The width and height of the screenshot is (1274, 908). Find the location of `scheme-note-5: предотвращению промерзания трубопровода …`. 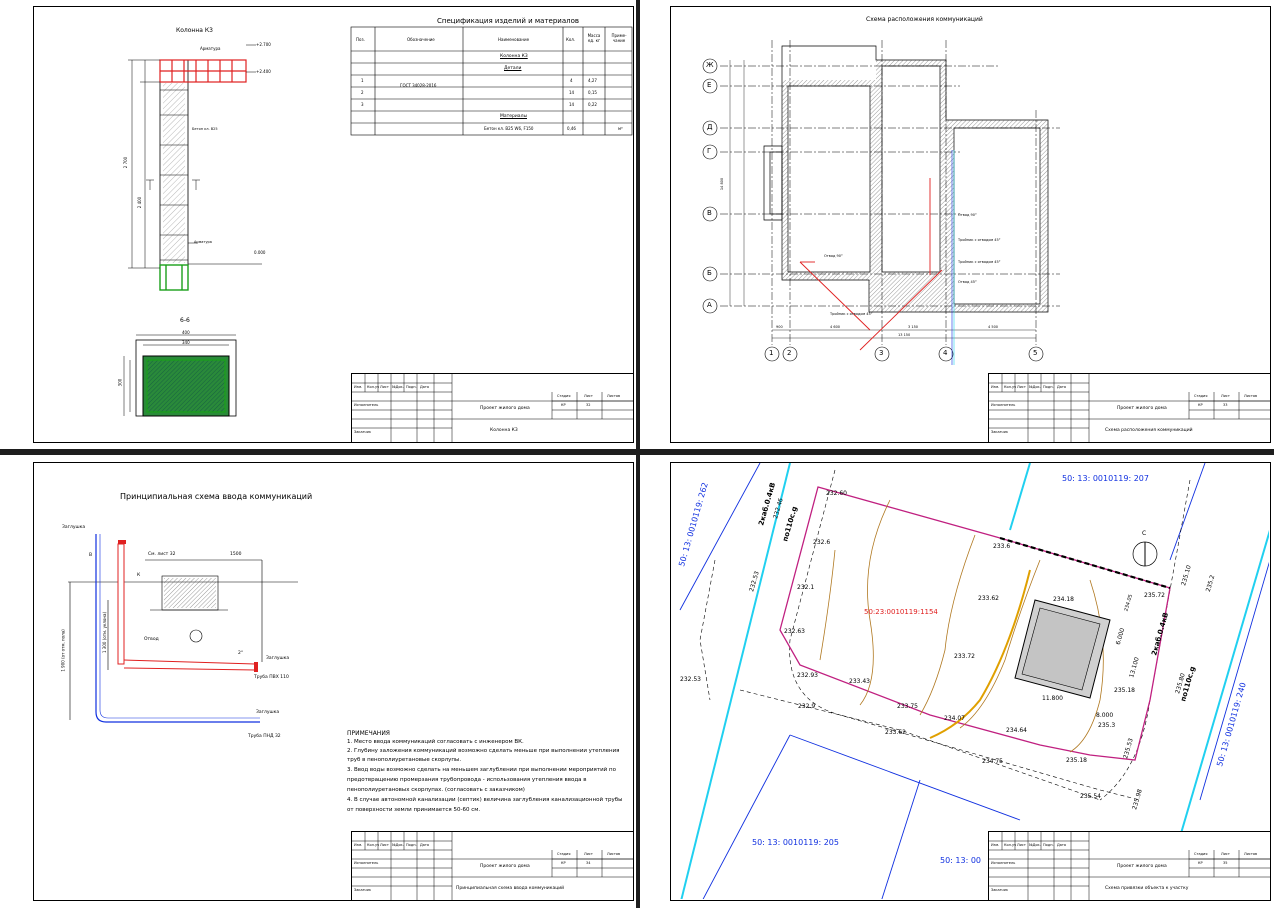

scheme-note-5: предотвращению промерзания трубопровода … is located at coordinates (467, 780).